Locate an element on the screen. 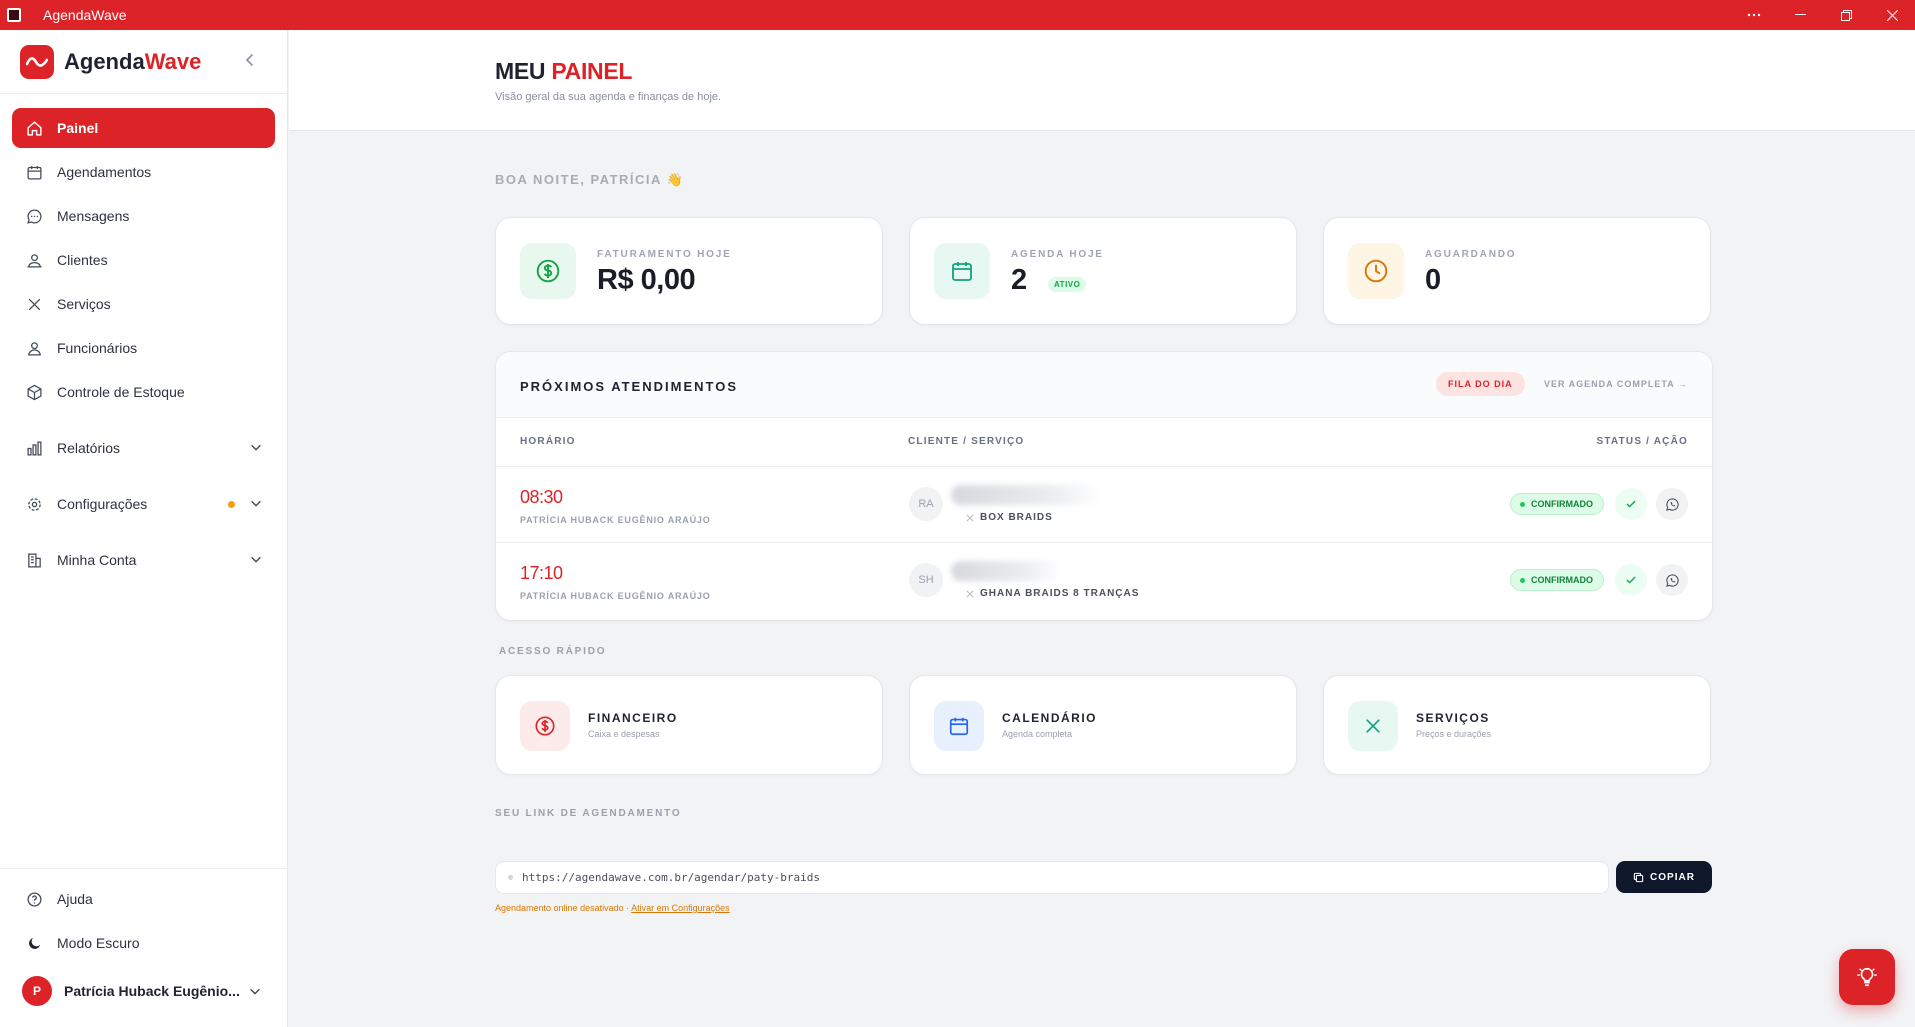 The width and height of the screenshot is (1915, 1027). help-button: Ajuda is located at coordinates (144, 899).